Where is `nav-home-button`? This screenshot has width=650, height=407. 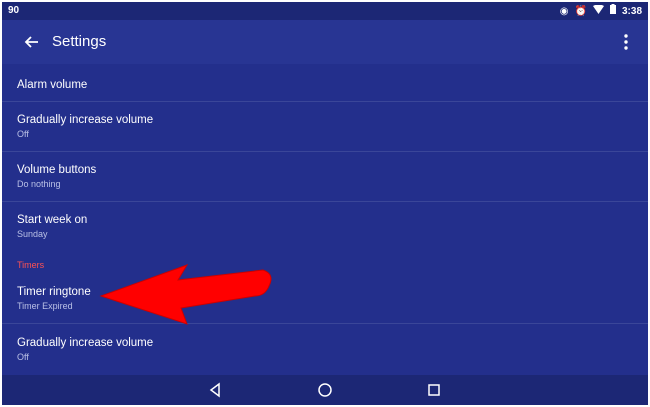 nav-home-button is located at coordinates (325, 390).